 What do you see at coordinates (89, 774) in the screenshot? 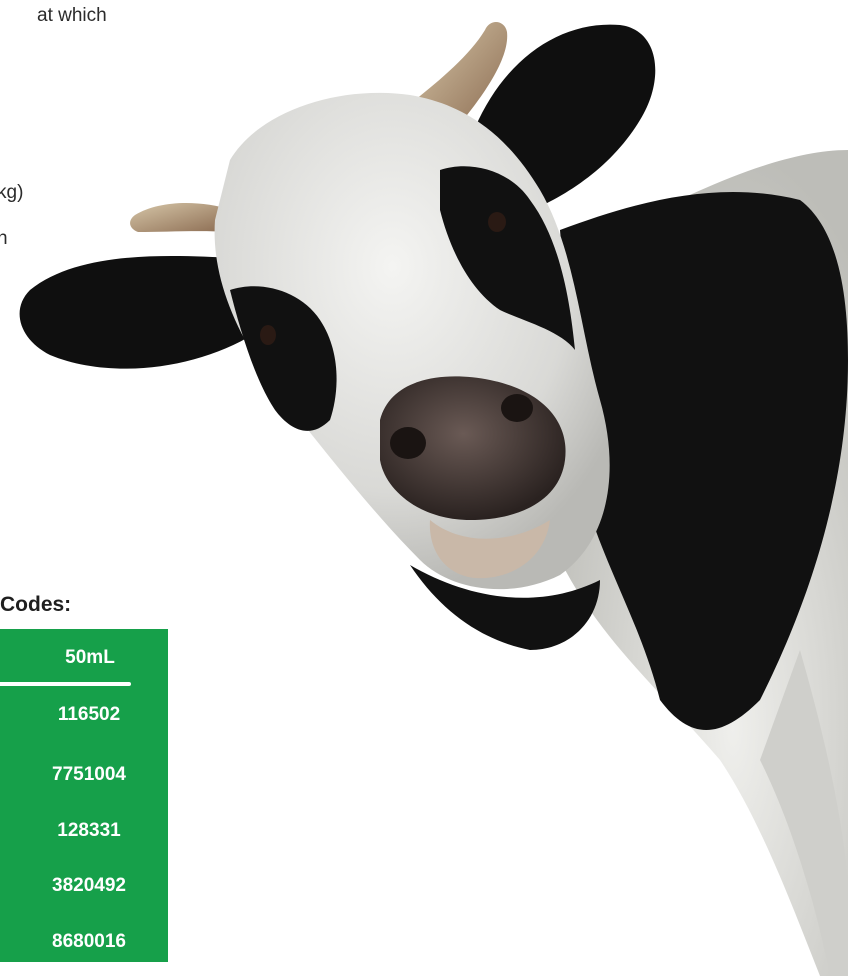
I see `table-cell: 7751004` at bounding box center [89, 774].